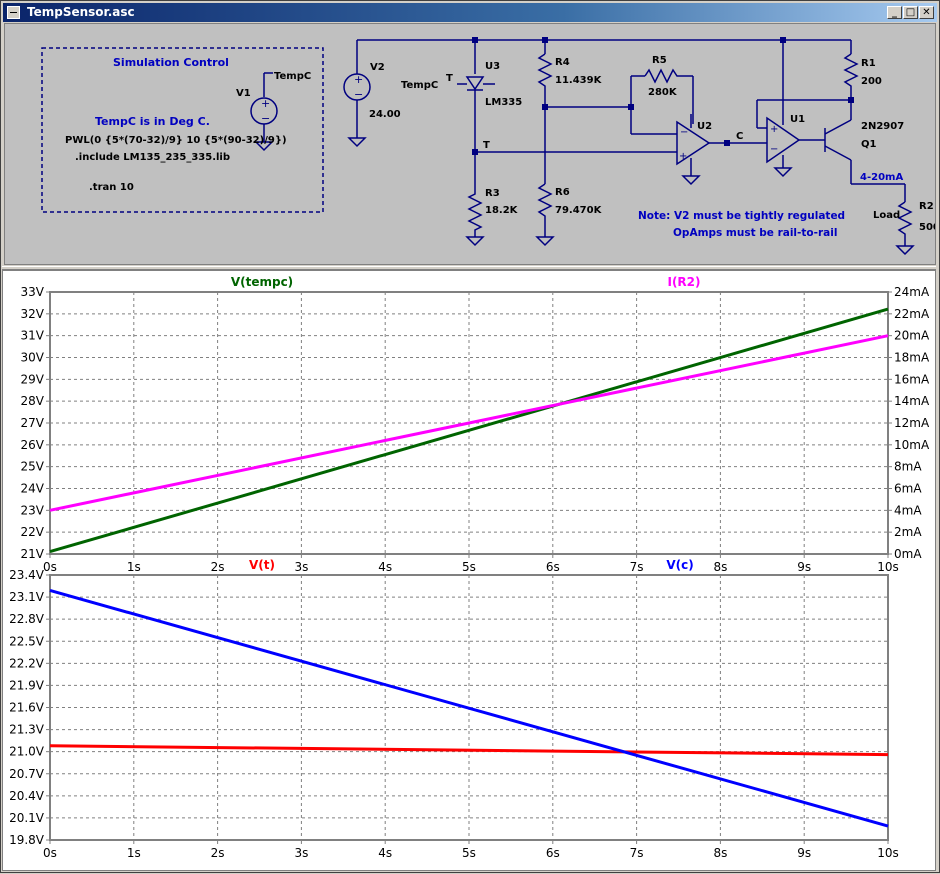 This screenshot has height=874, width=940. Describe the element at coordinates (152, 157) in the screenshot. I see `include-directive: .include LM135_235_335.lib` at that location.